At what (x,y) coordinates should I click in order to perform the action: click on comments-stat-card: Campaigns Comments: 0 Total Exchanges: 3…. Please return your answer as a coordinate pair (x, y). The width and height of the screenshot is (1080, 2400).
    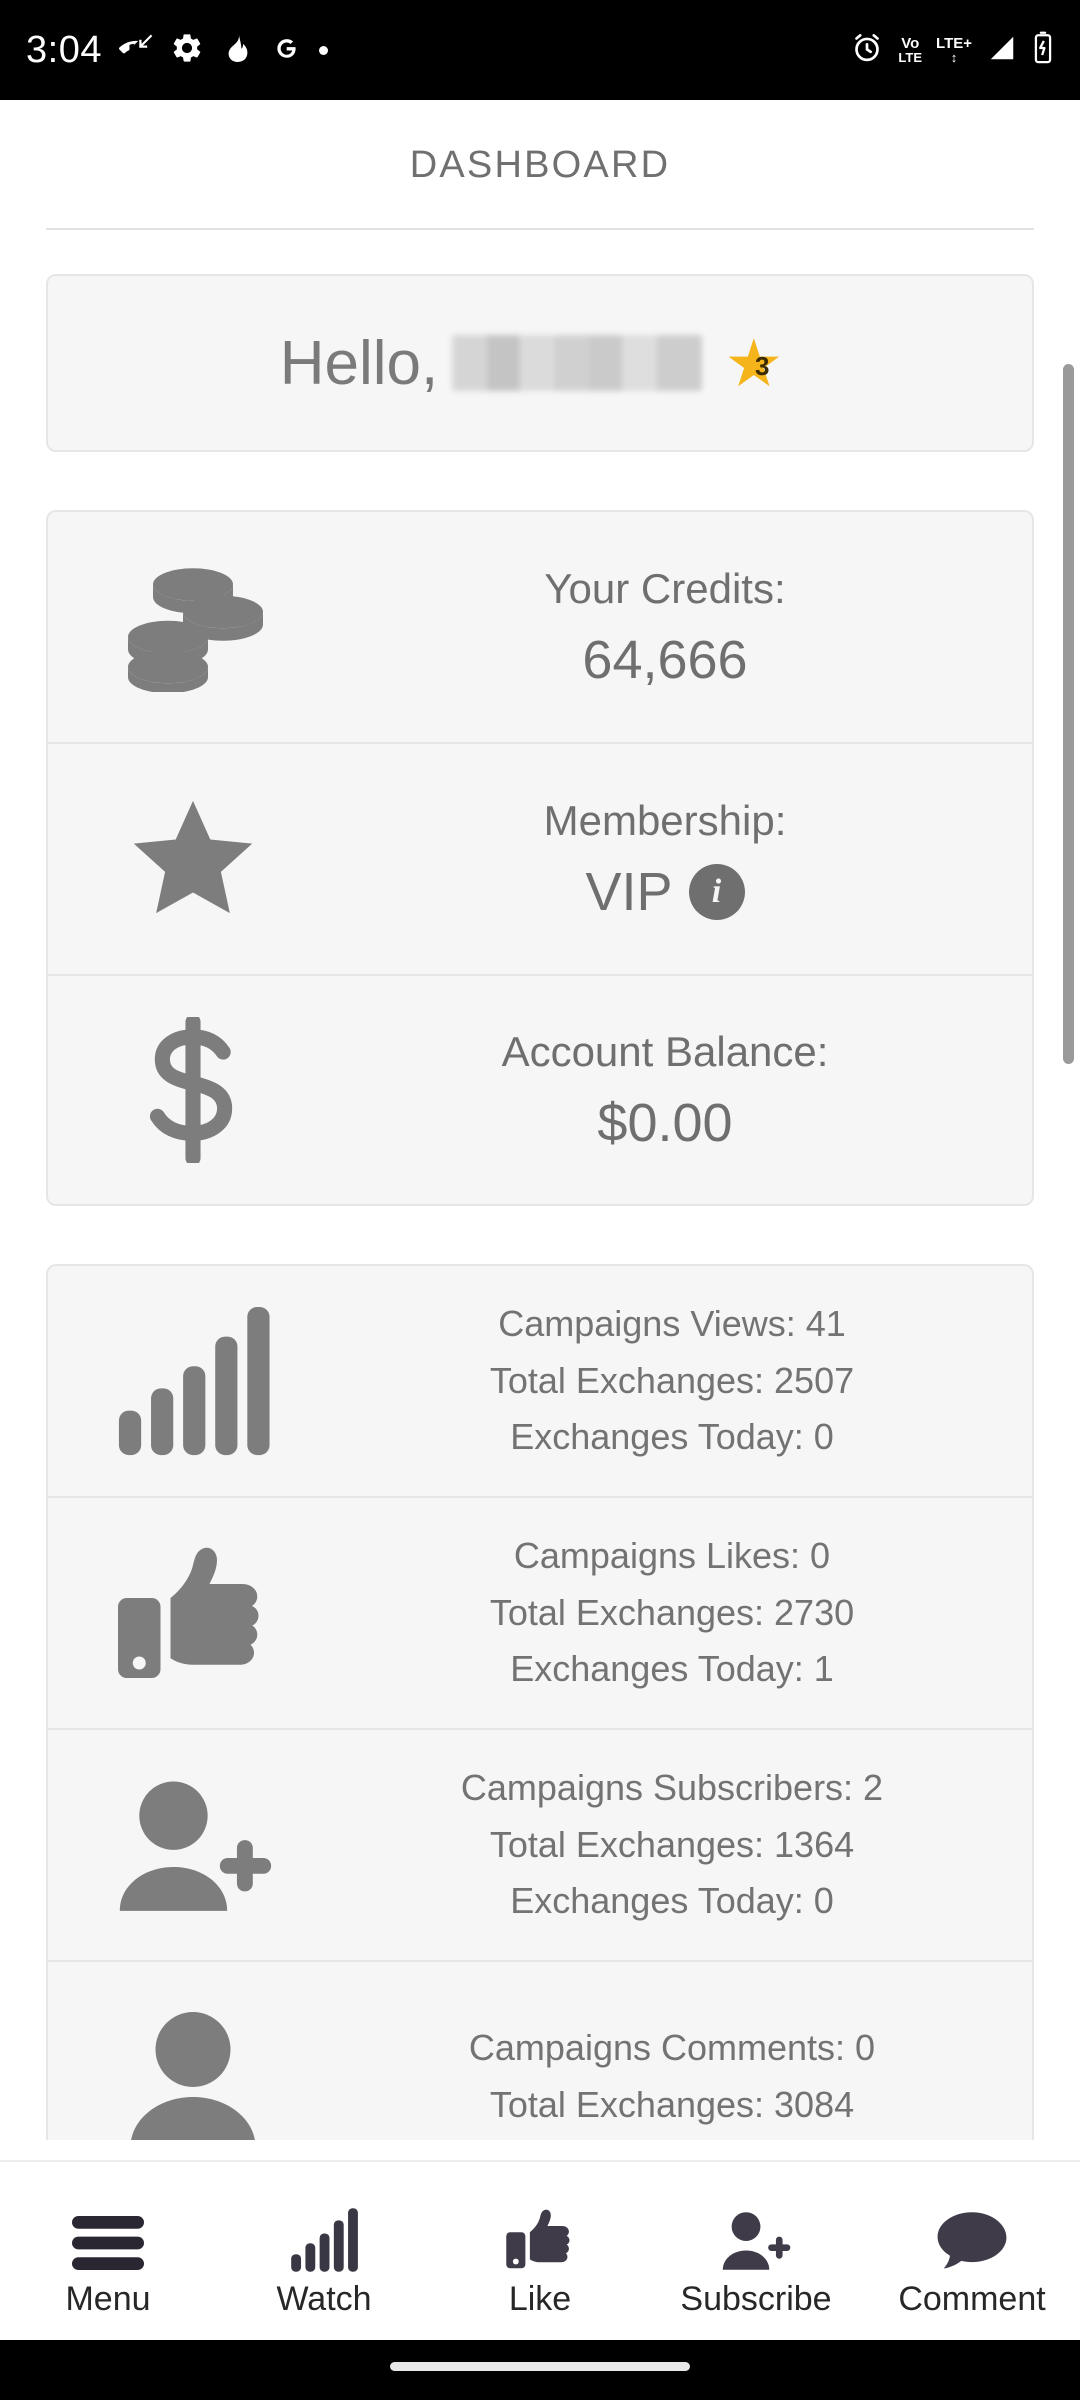
    Looking at the image, I should click on (540, 2050).